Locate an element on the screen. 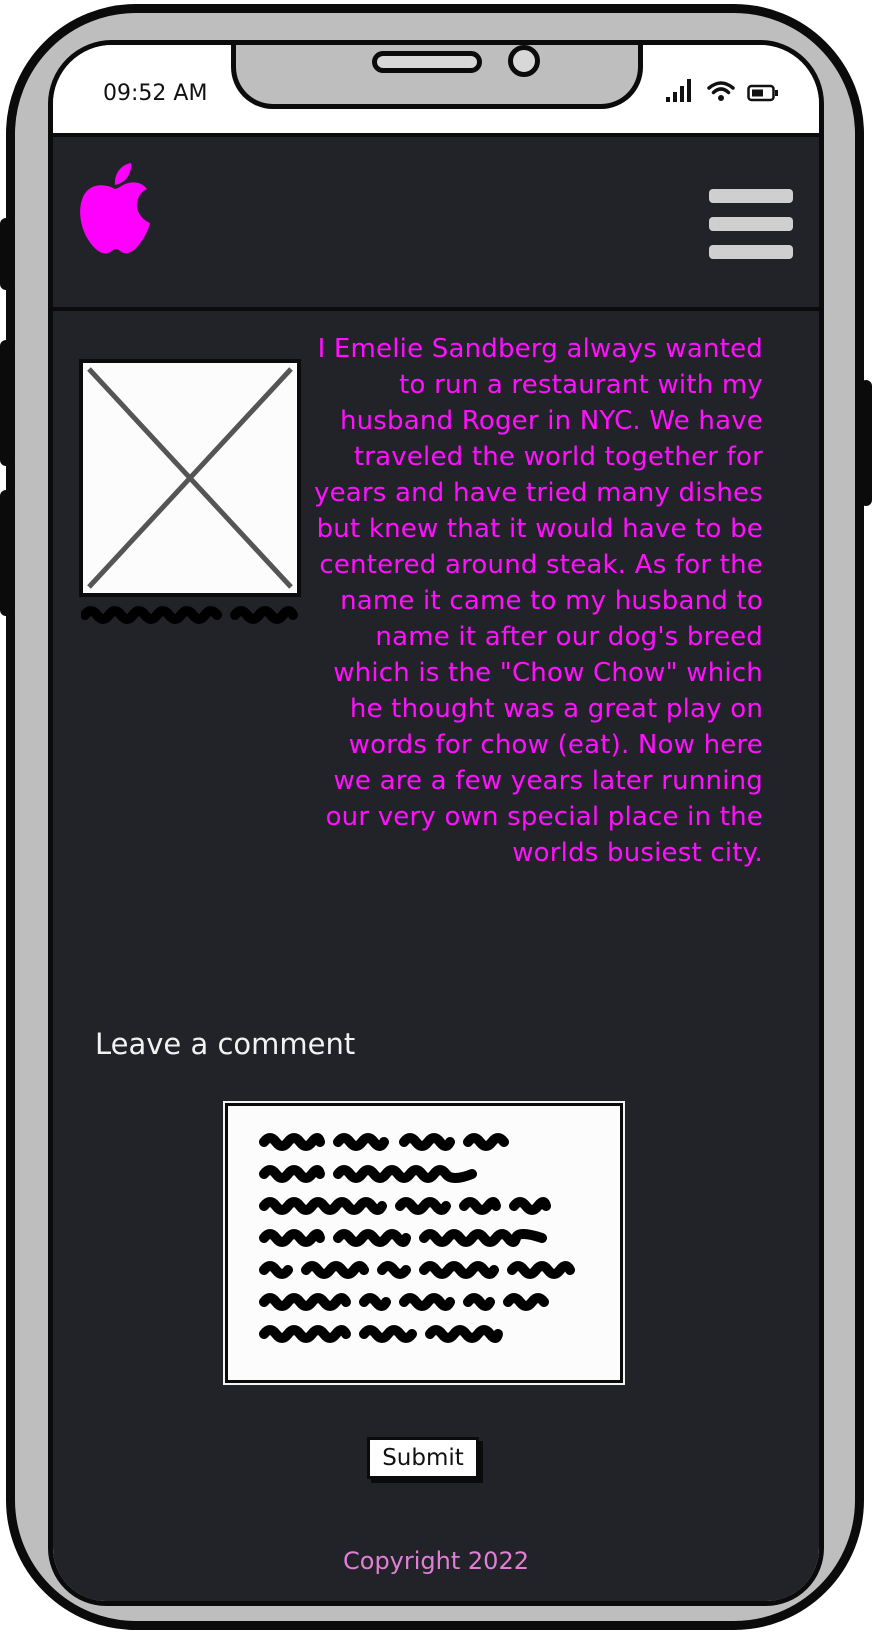  phone-volume-down-button is located at coordinates (6, 553).